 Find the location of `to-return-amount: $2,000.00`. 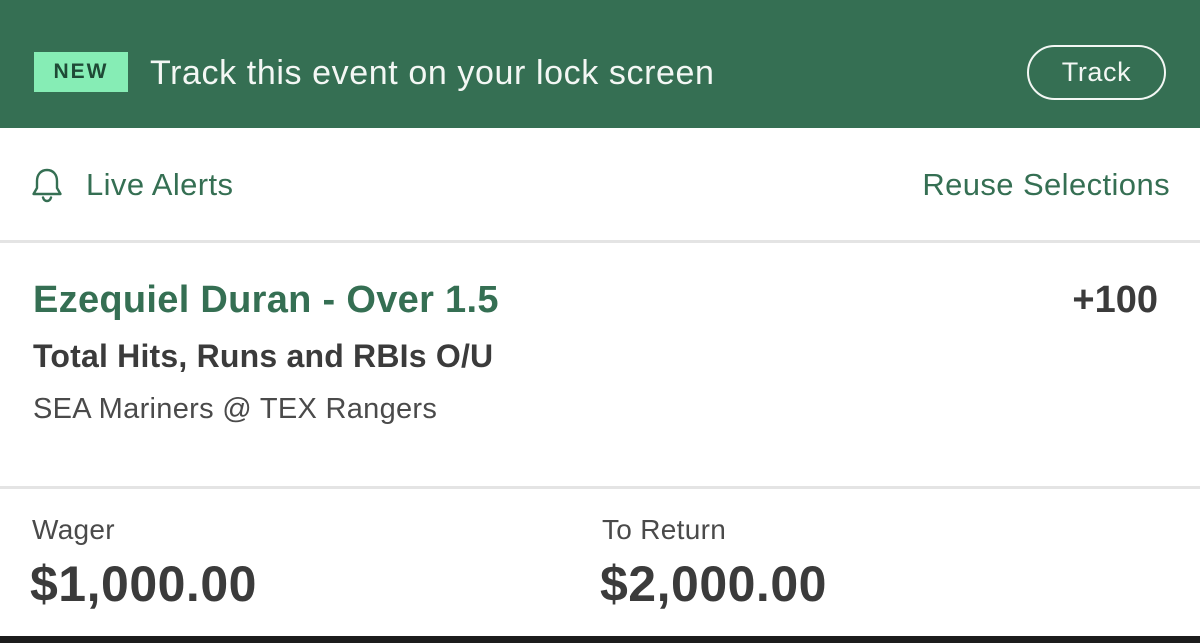

to-return-amount: $2,000.00 is located at coordinates (713, 584).